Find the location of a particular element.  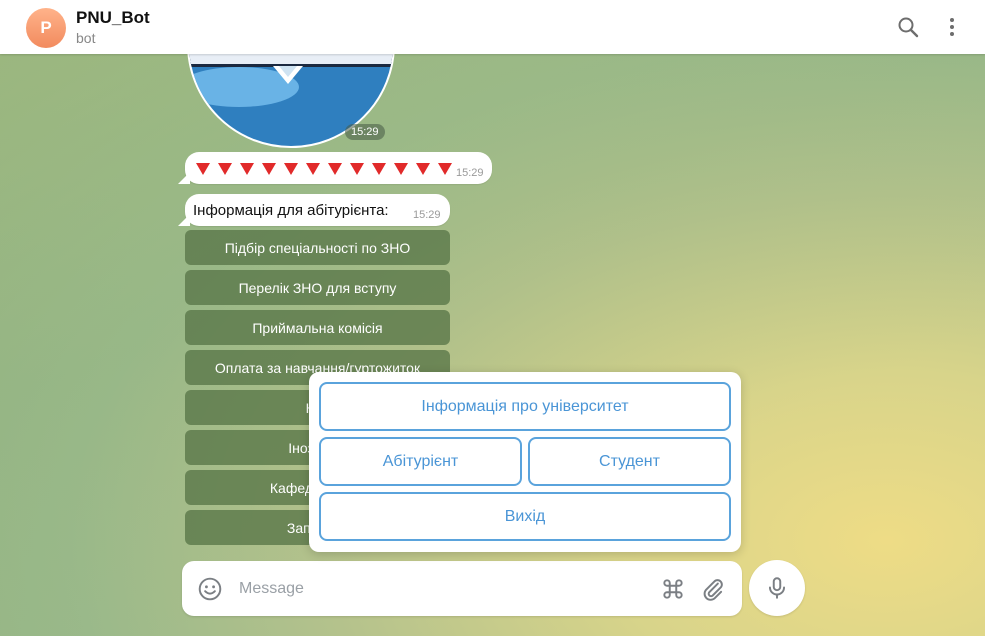

university-info-button: Інформація про університет is located at coordinates (525, 406).